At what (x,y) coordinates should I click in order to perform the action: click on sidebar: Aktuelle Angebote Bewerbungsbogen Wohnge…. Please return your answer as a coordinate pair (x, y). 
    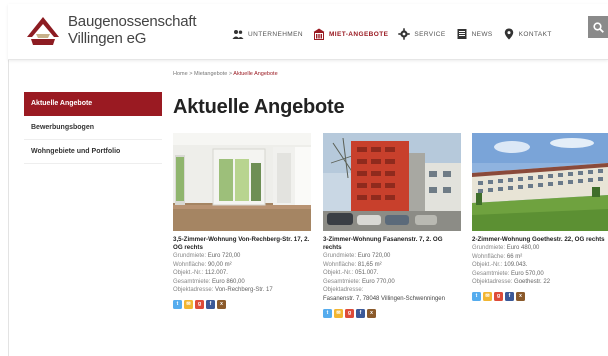
    Looking at the image, I should click on (93, 128).